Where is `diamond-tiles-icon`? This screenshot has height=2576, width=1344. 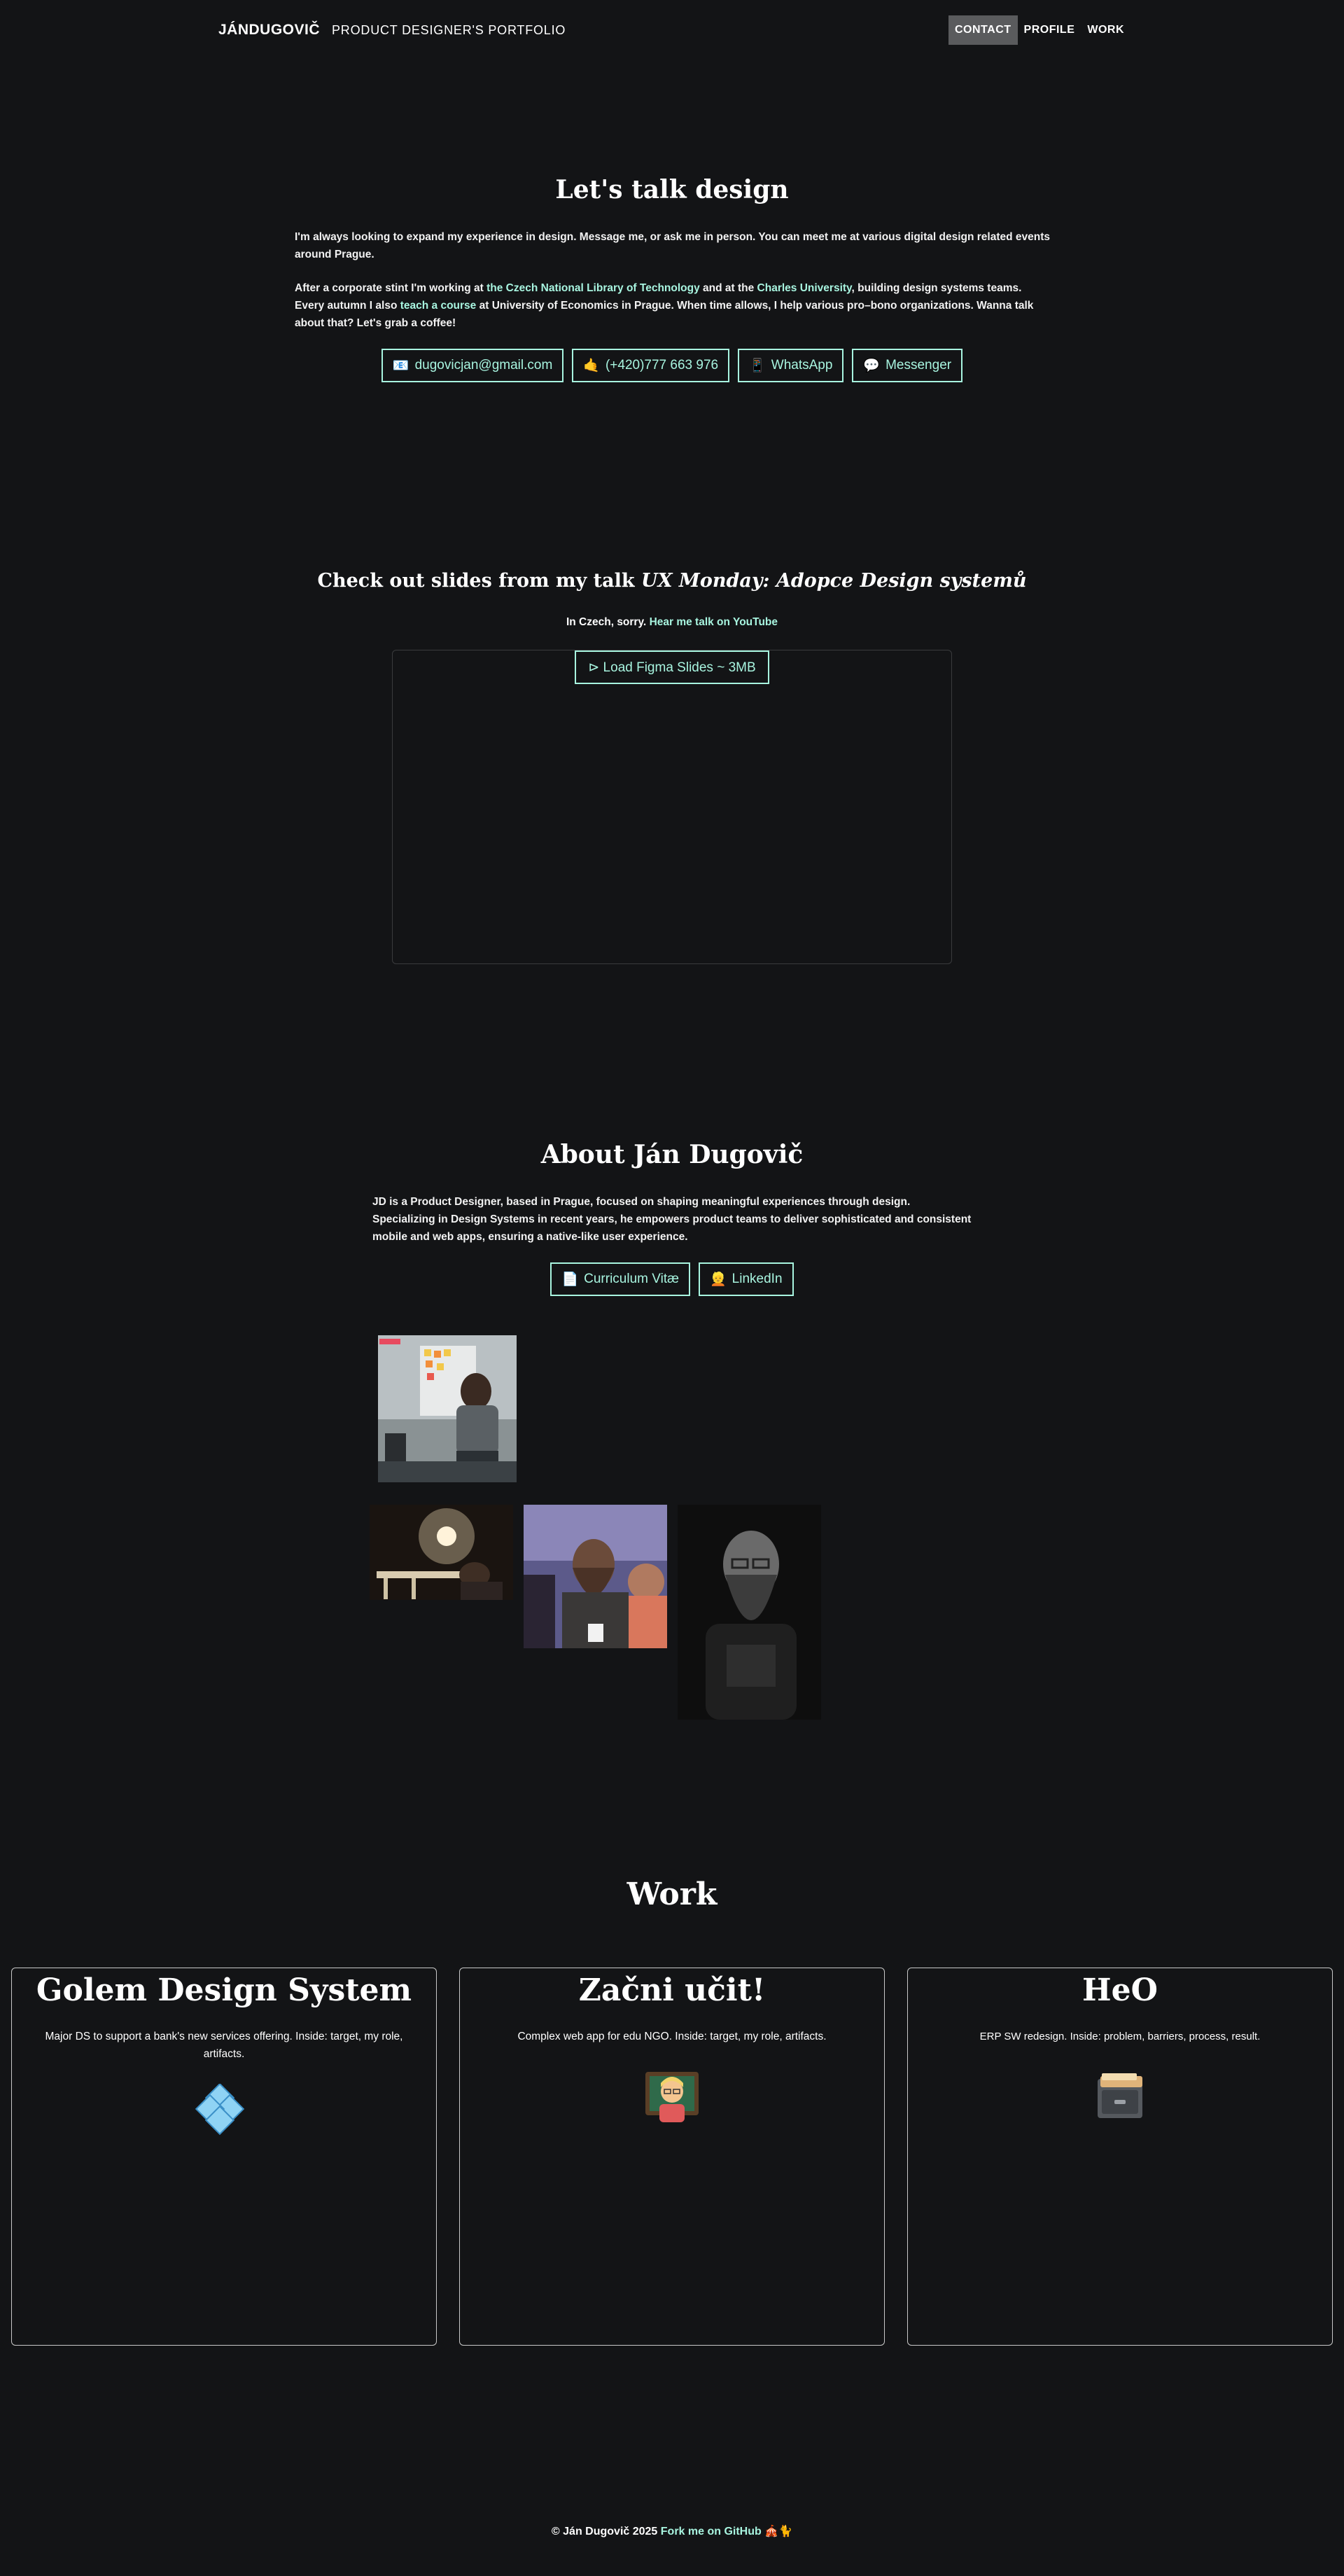 diamond-tiles-icon is located at coordinates (224, 2112).